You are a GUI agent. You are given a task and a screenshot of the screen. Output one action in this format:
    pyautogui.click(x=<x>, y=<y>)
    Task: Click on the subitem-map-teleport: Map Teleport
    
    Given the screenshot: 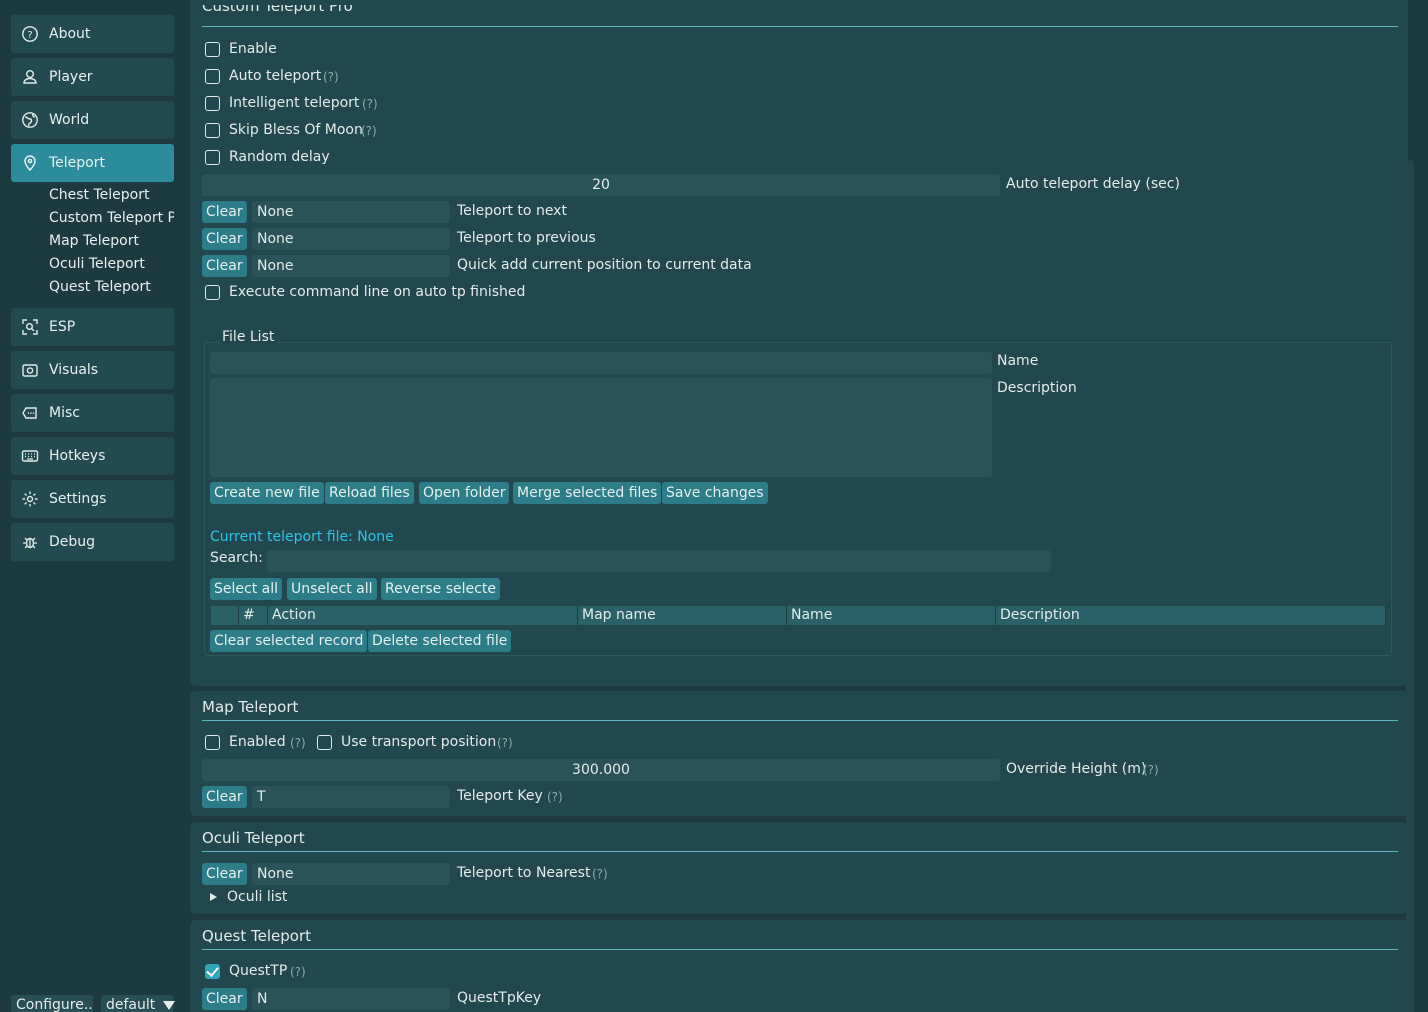 What is the action you would take?
    pyautogui.click(x=111, y=241)
    